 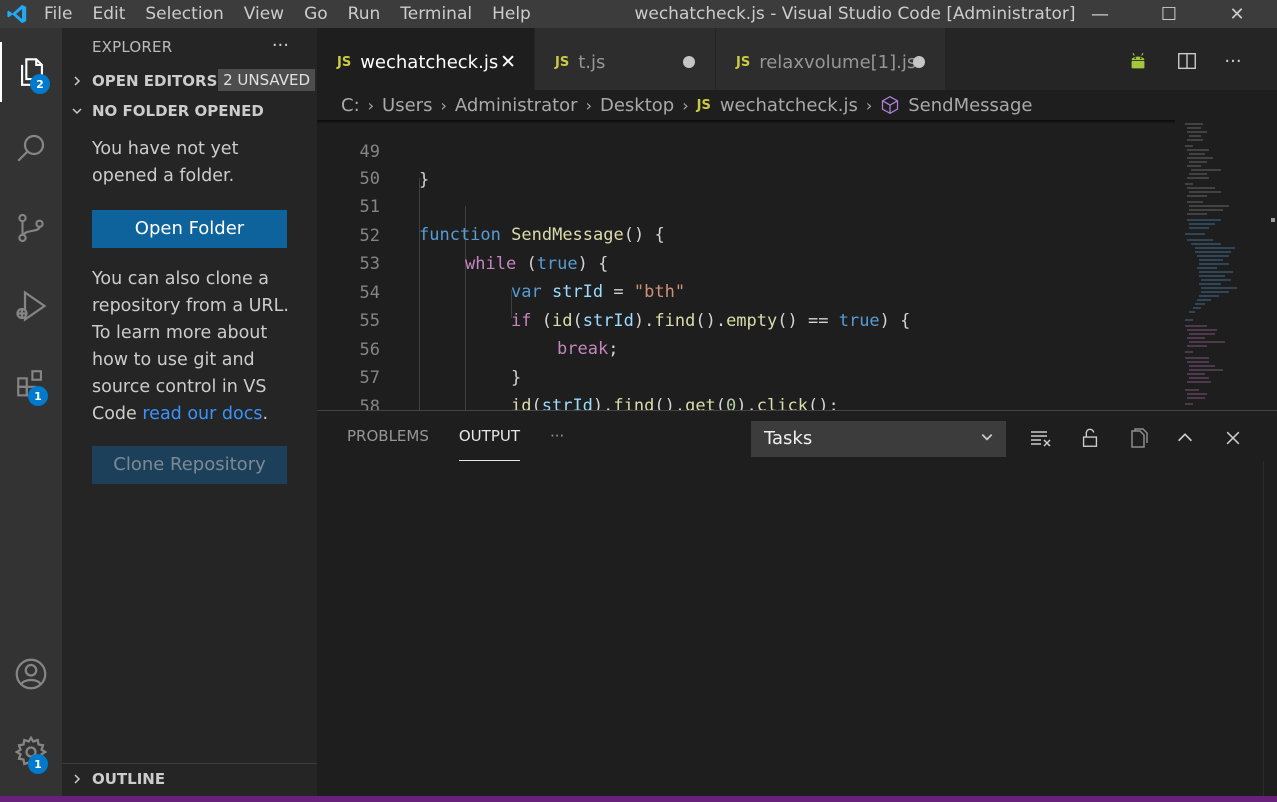 What do you see at coordinates (316, 14) in the screenshot?
I see `menu-go: Go` at bounding box center [316, 14].